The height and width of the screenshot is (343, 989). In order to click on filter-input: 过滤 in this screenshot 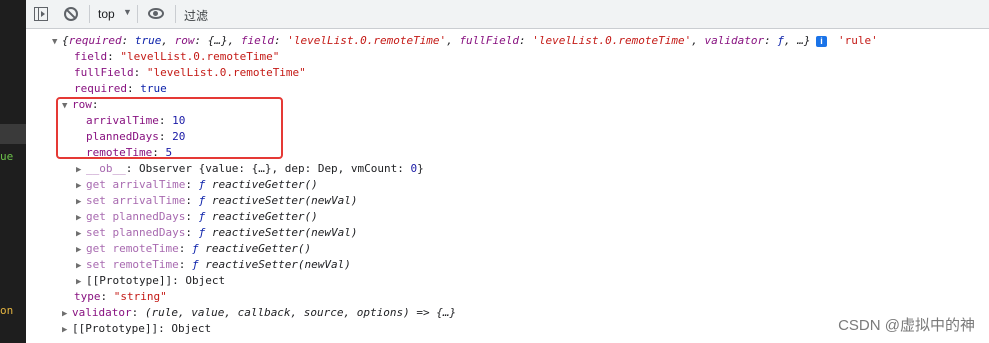, I will do `click(196, 16)`.